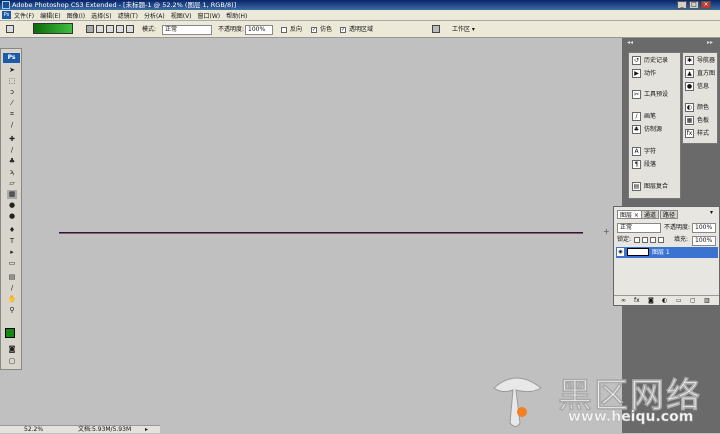 The height and width of the screenshot is (434, 720). What do you see at coordinates (667, 252) in the screenshot?
I see `layer-row: ◉ 图层 1` at bounding box center [667, 252].